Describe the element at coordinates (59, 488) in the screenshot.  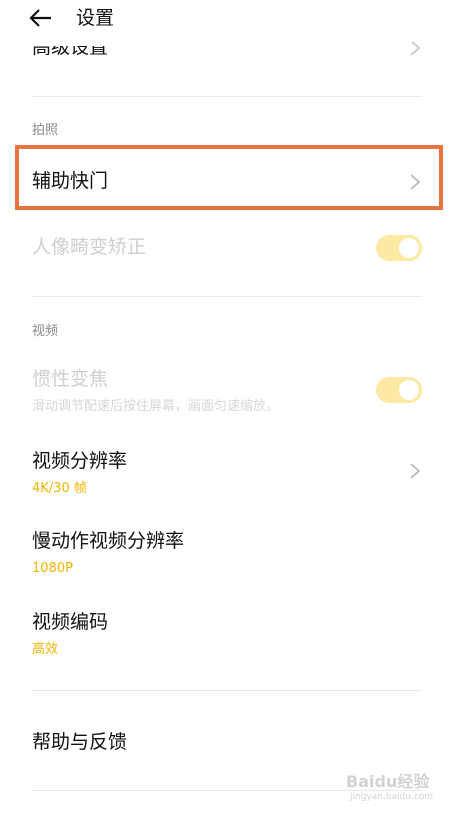
I see `video-resolution-value: 4K/30 帧` at that location.